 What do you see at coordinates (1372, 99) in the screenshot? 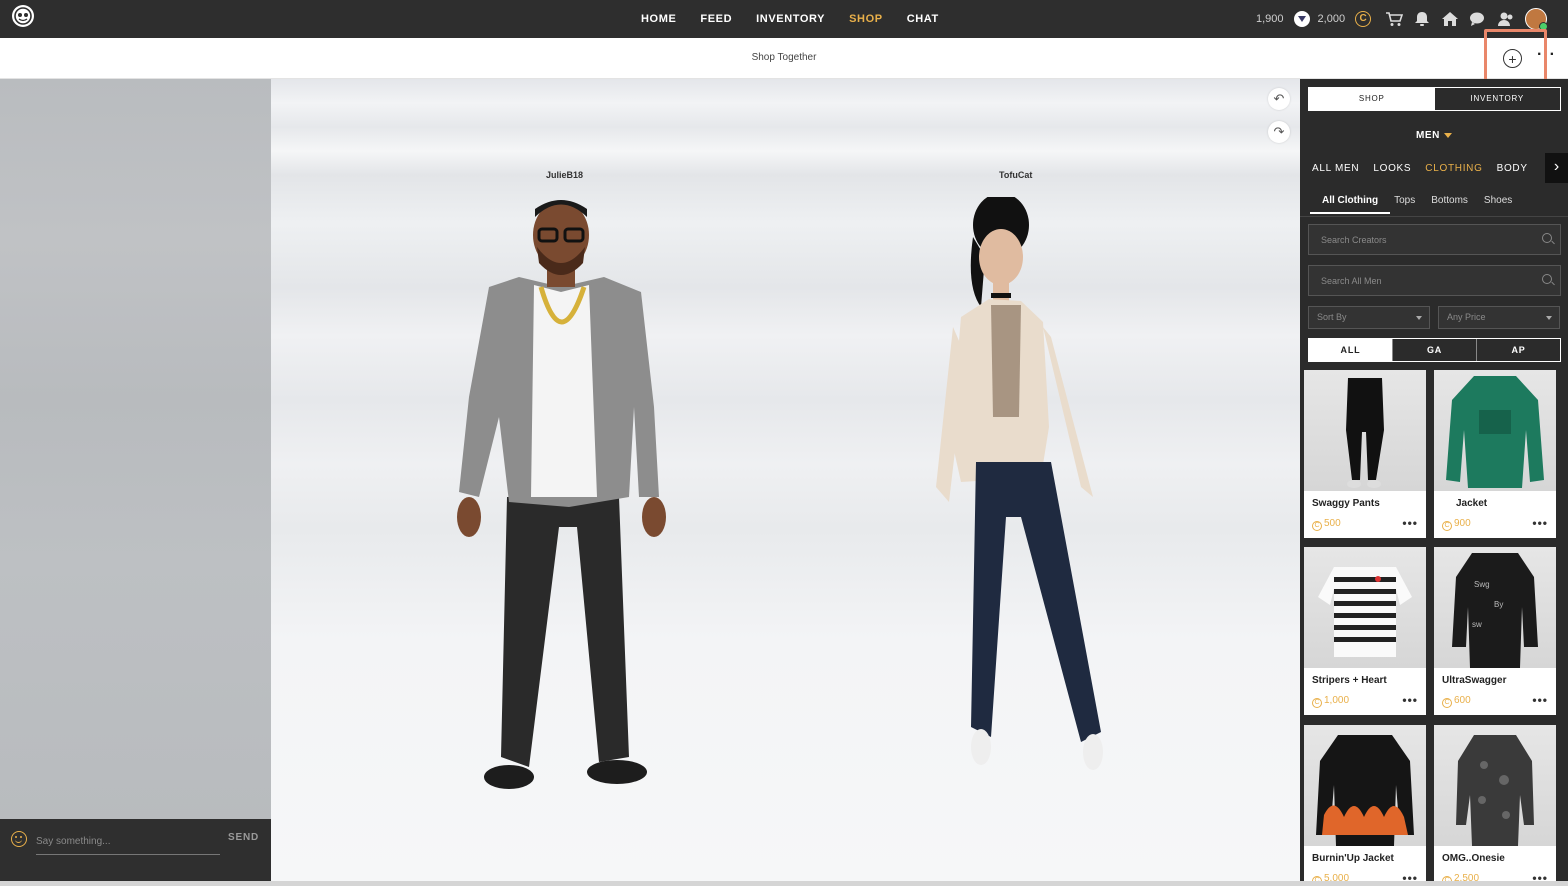
I see `tab-shop: SHOP` at bounding box center [1372, 99].